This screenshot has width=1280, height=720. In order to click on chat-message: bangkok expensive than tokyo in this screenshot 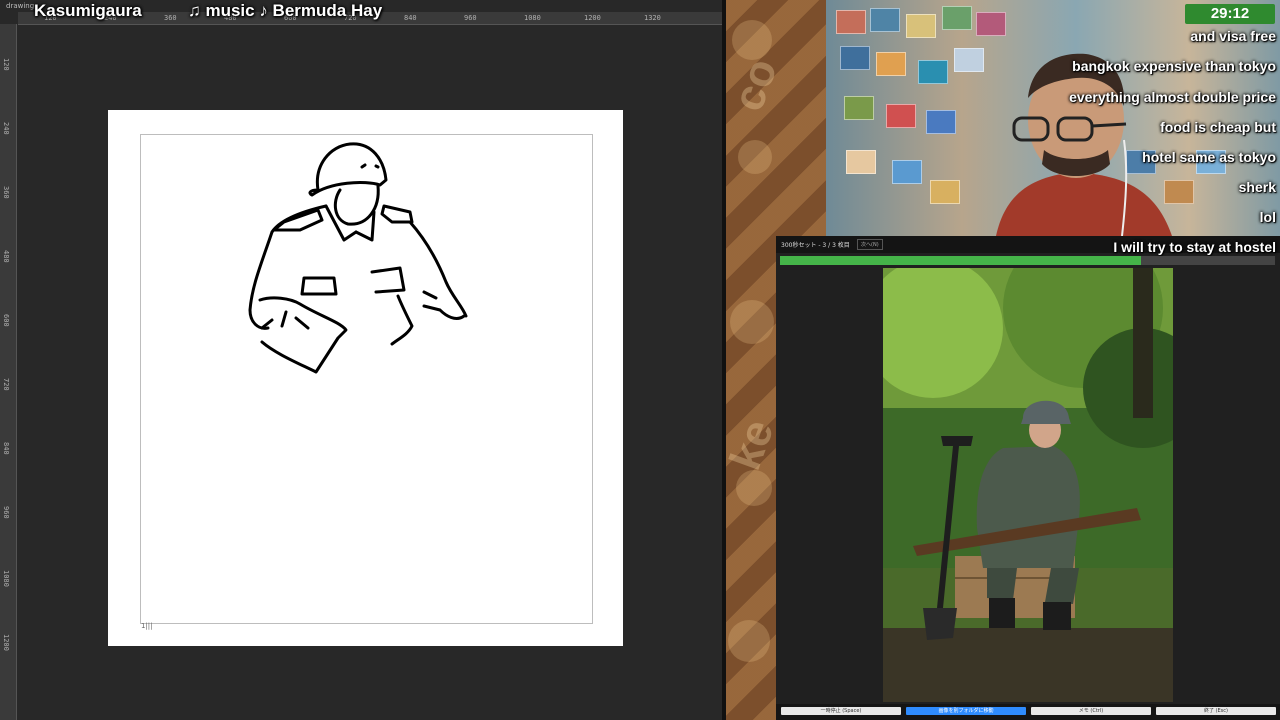, I will do `click(1174, 66)`.